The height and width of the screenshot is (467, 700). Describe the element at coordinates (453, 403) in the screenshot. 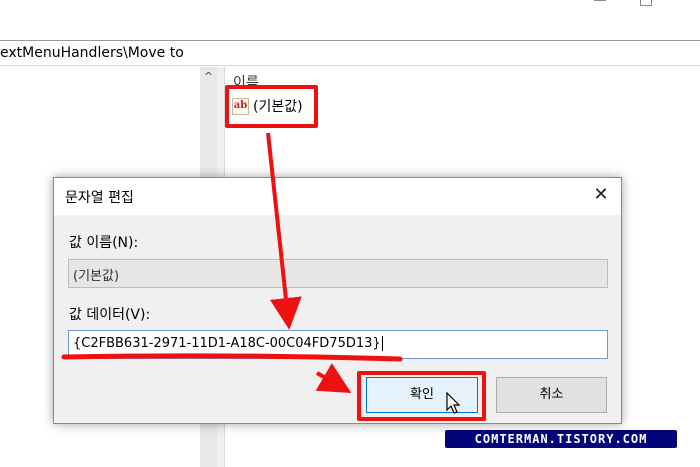

I see `mouse-cursor-icon` at that location.